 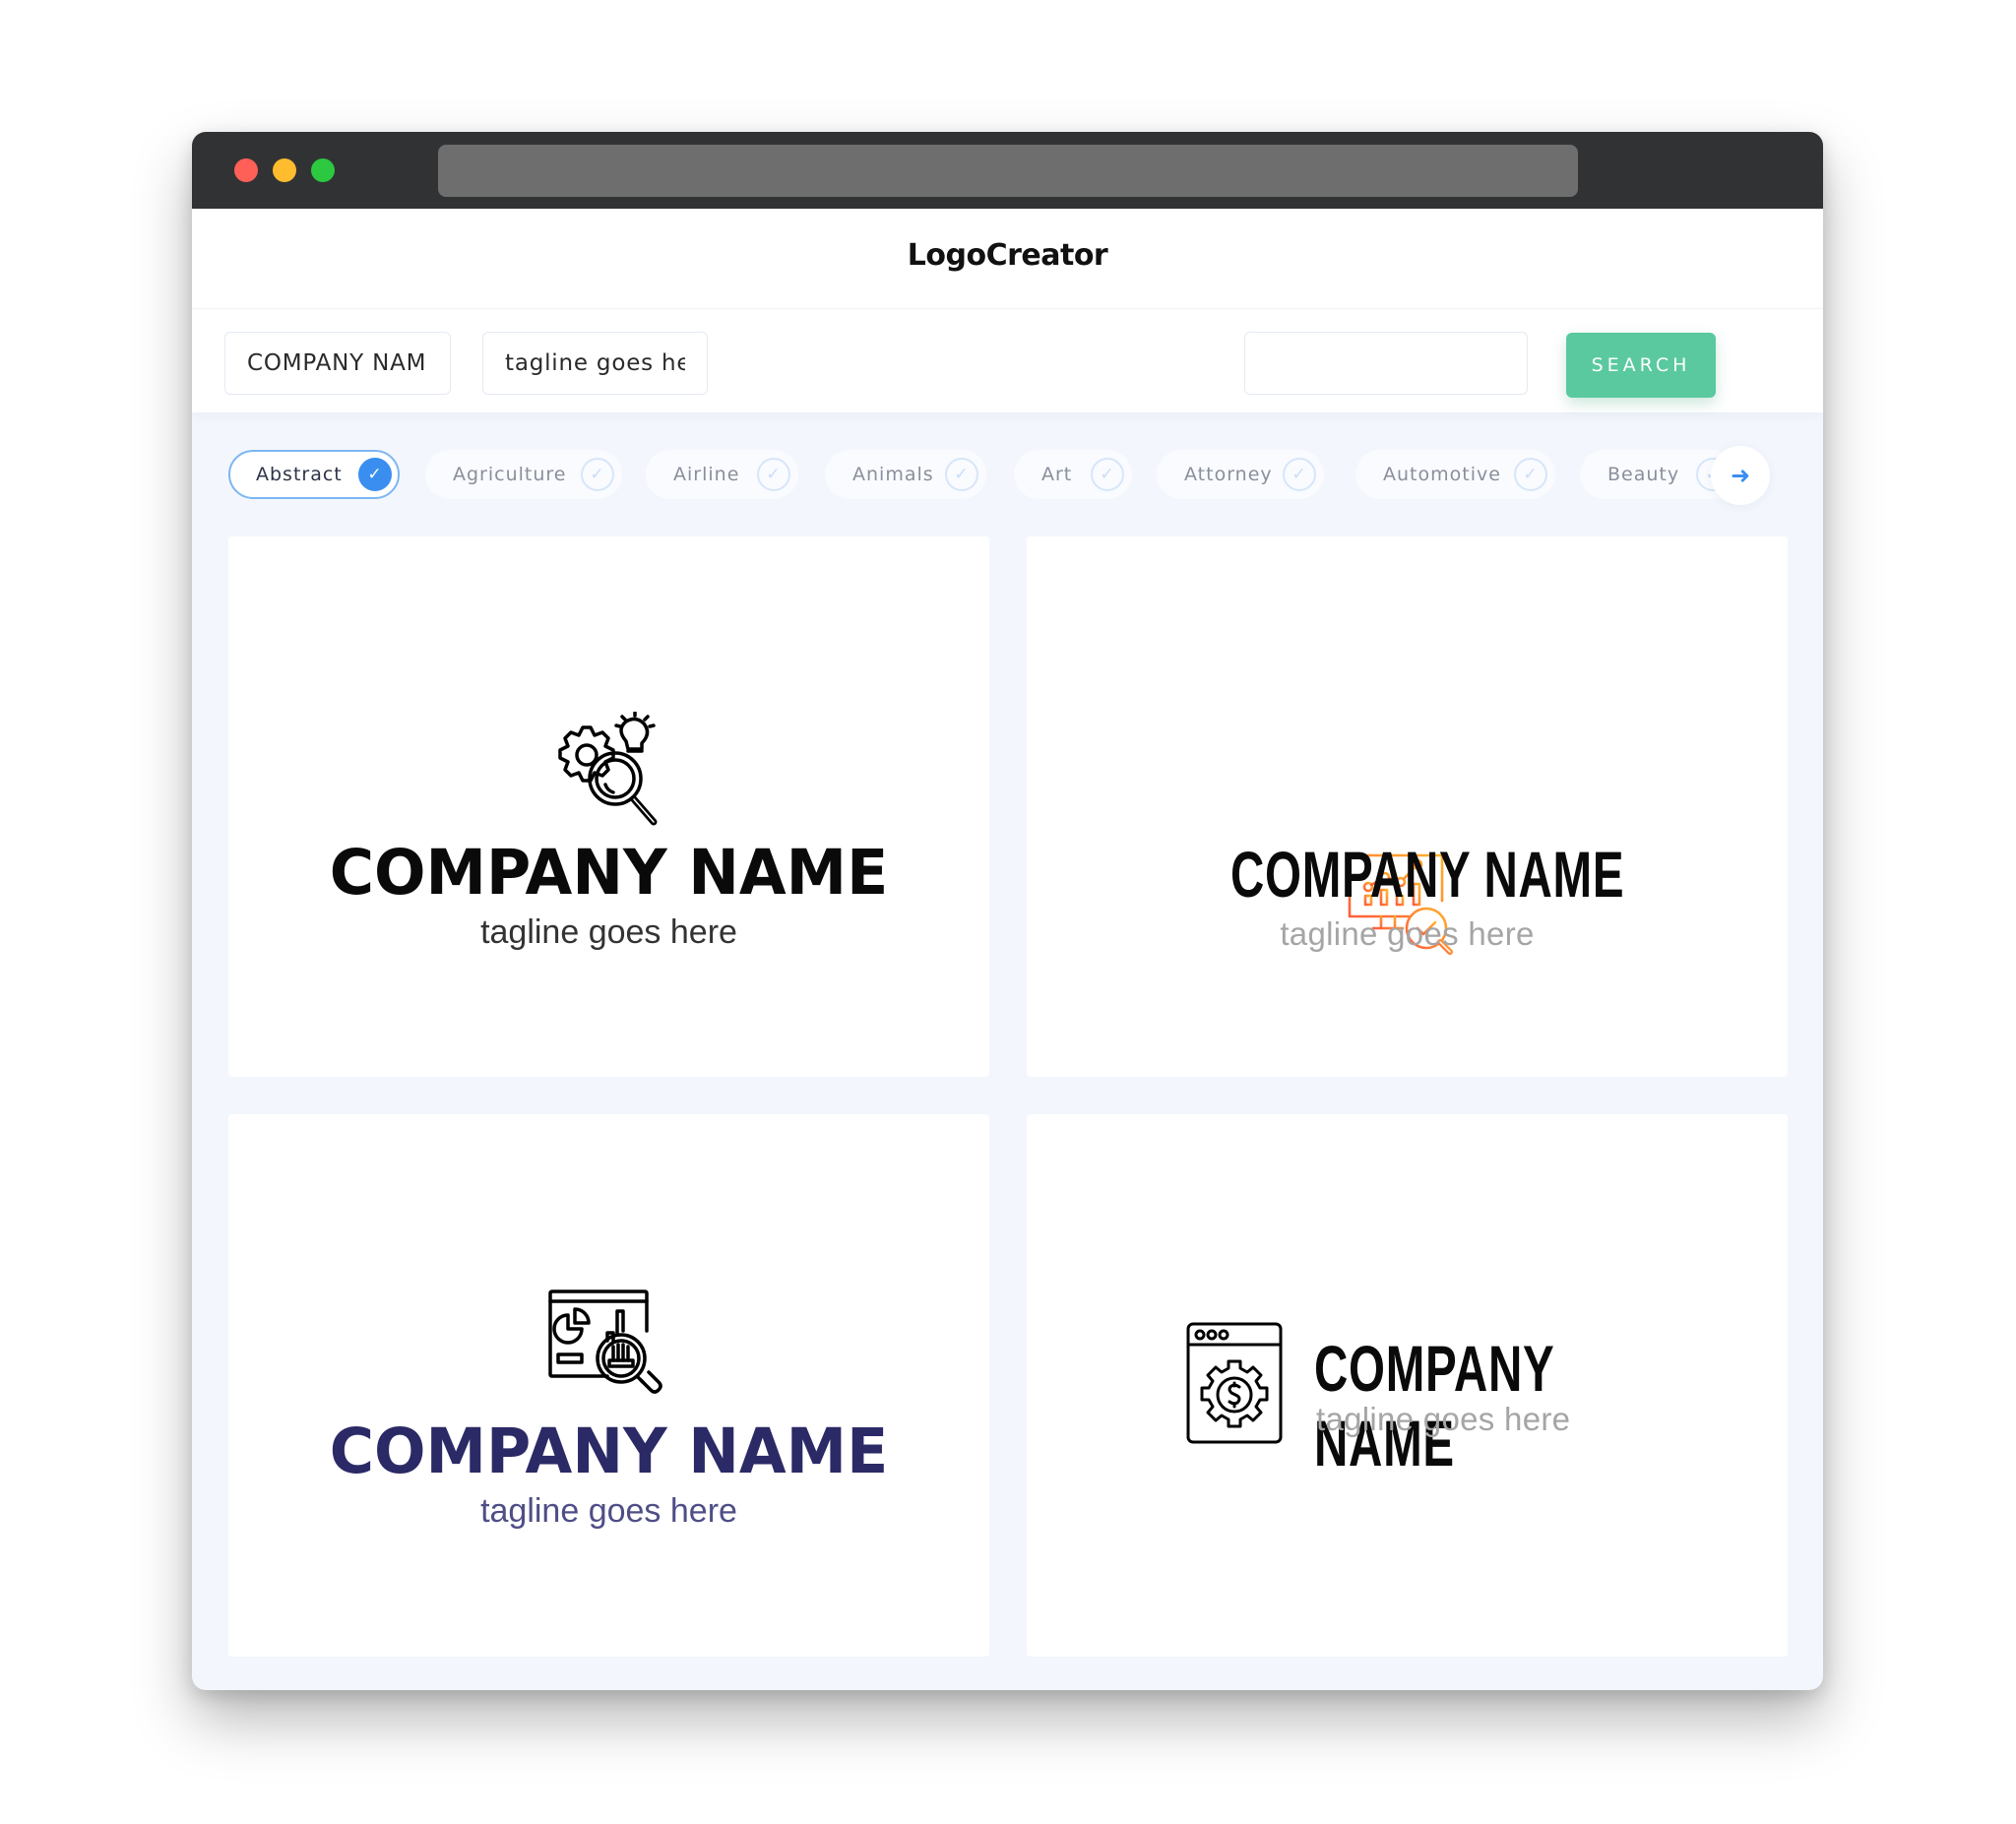 I want to click on app-title: LogoCreator, so click(x=1007, y=255).